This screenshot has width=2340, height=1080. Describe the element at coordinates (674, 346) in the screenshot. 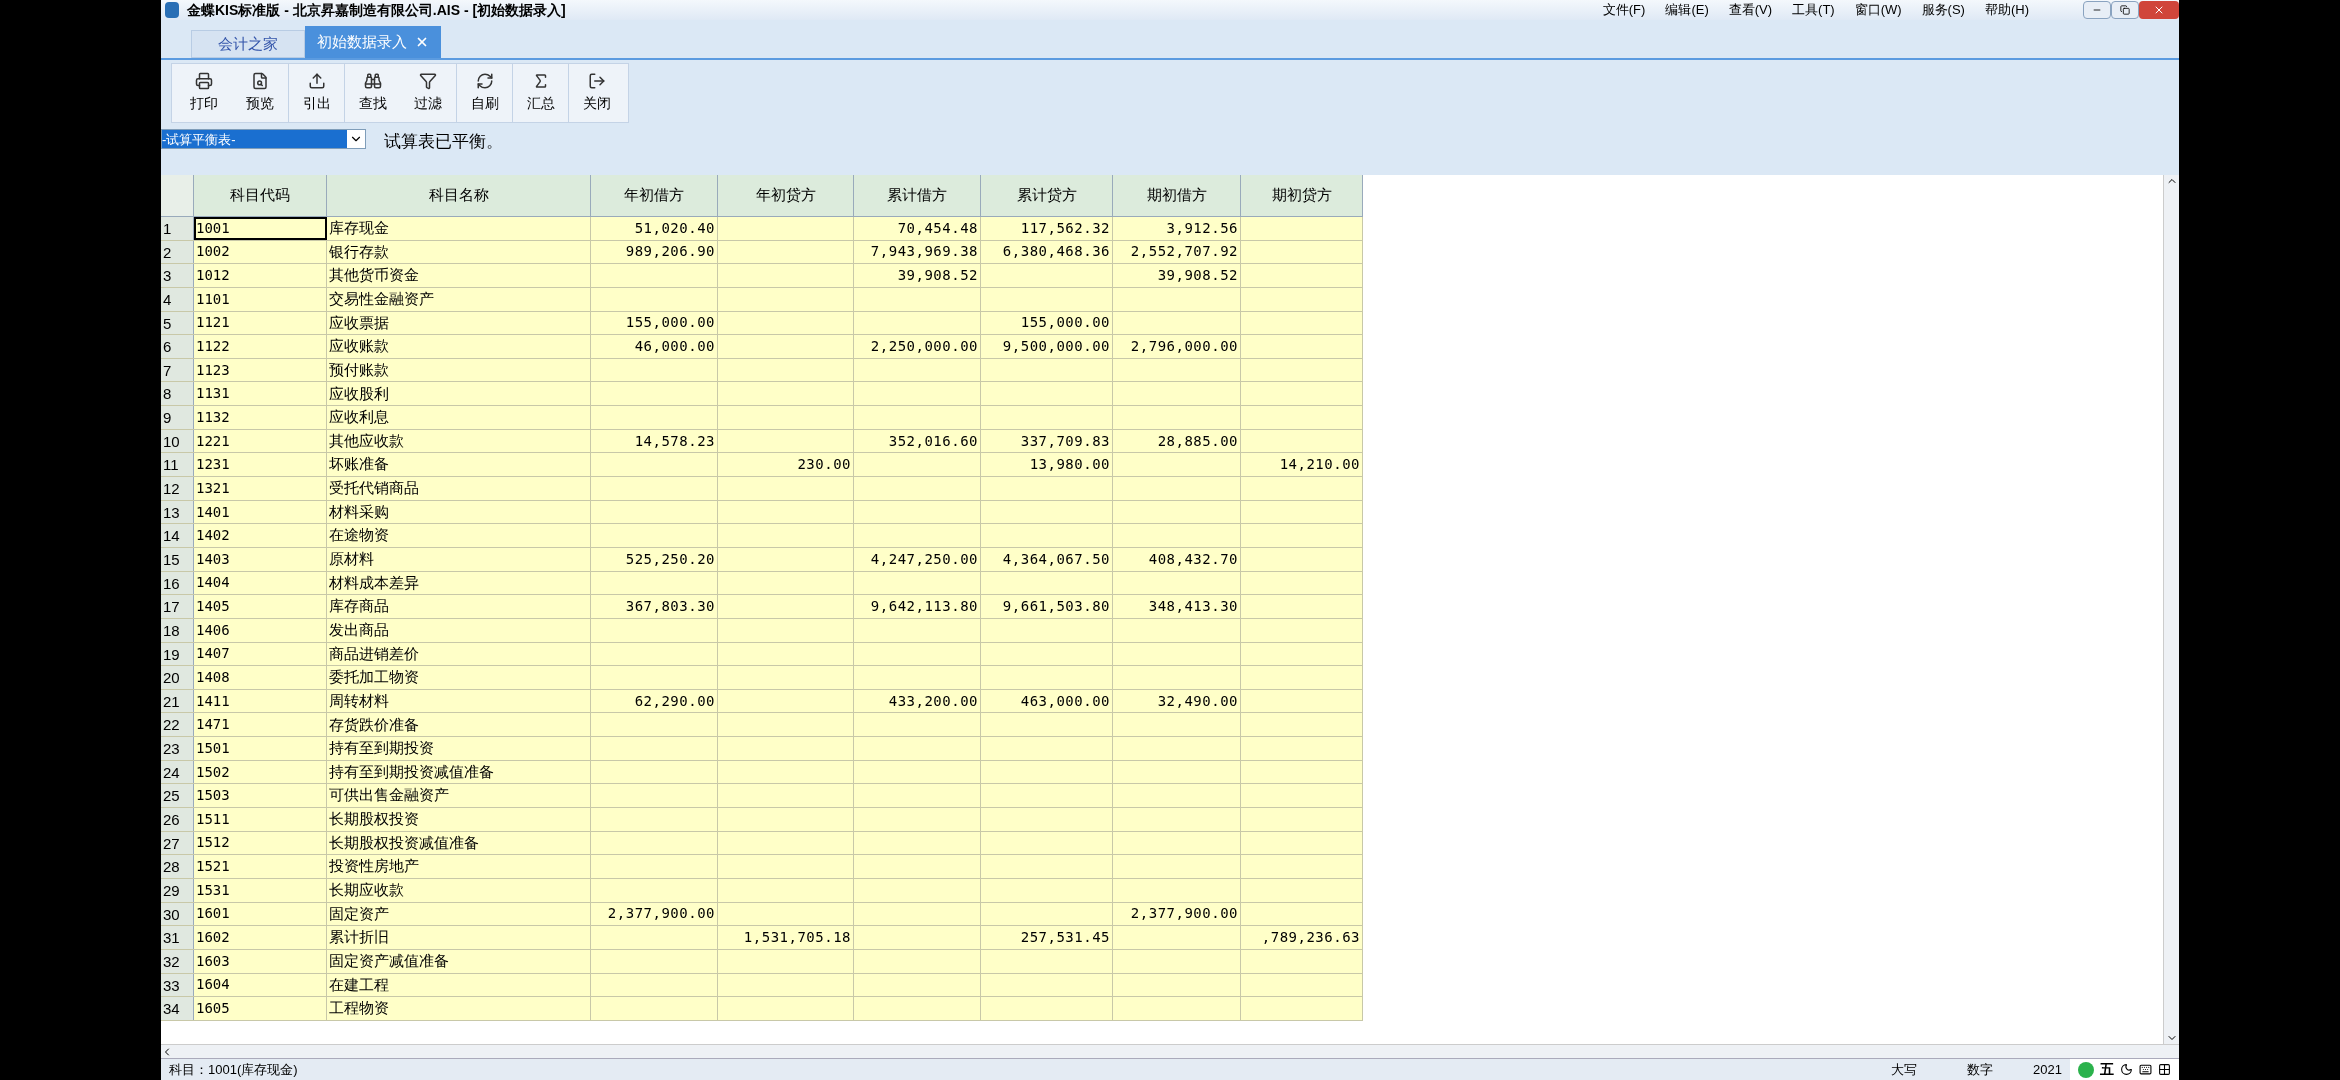

I see `table-cell-text: 46,000.00` at that location.